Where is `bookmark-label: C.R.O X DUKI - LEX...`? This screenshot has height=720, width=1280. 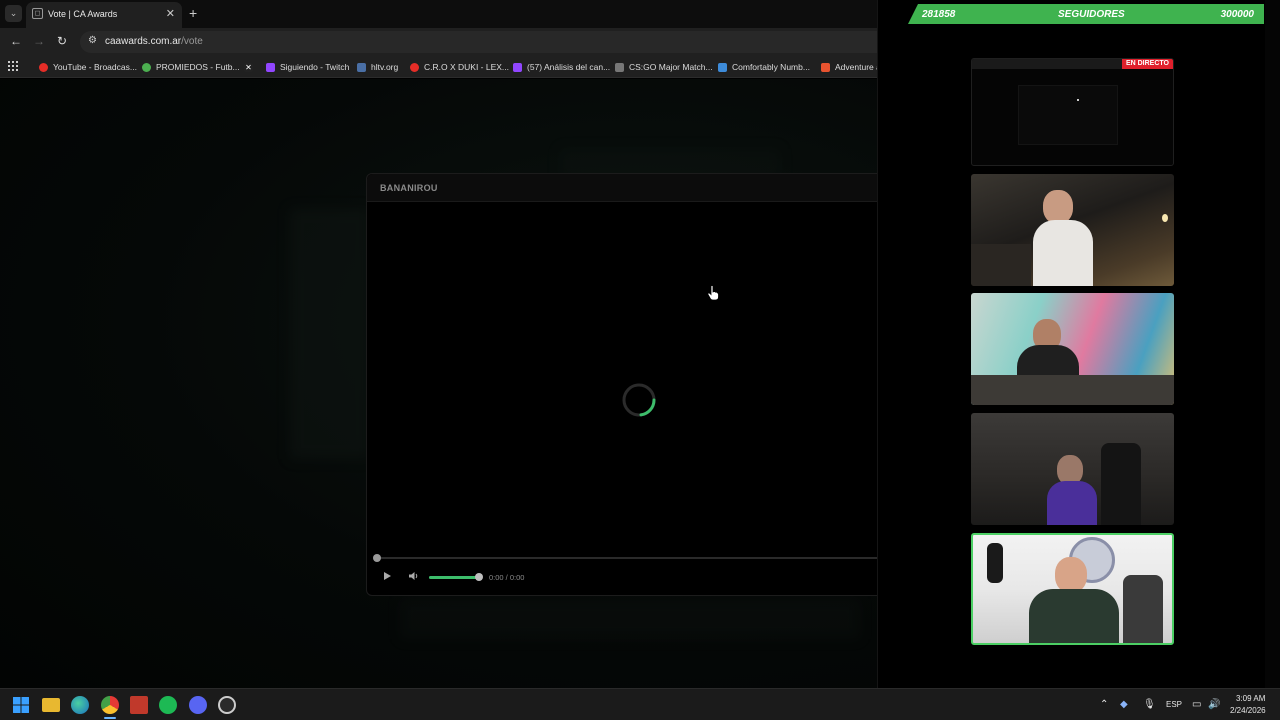
bookmark-label: C.R.O X DUKI - LEX... is located at coordinates (467, 67).